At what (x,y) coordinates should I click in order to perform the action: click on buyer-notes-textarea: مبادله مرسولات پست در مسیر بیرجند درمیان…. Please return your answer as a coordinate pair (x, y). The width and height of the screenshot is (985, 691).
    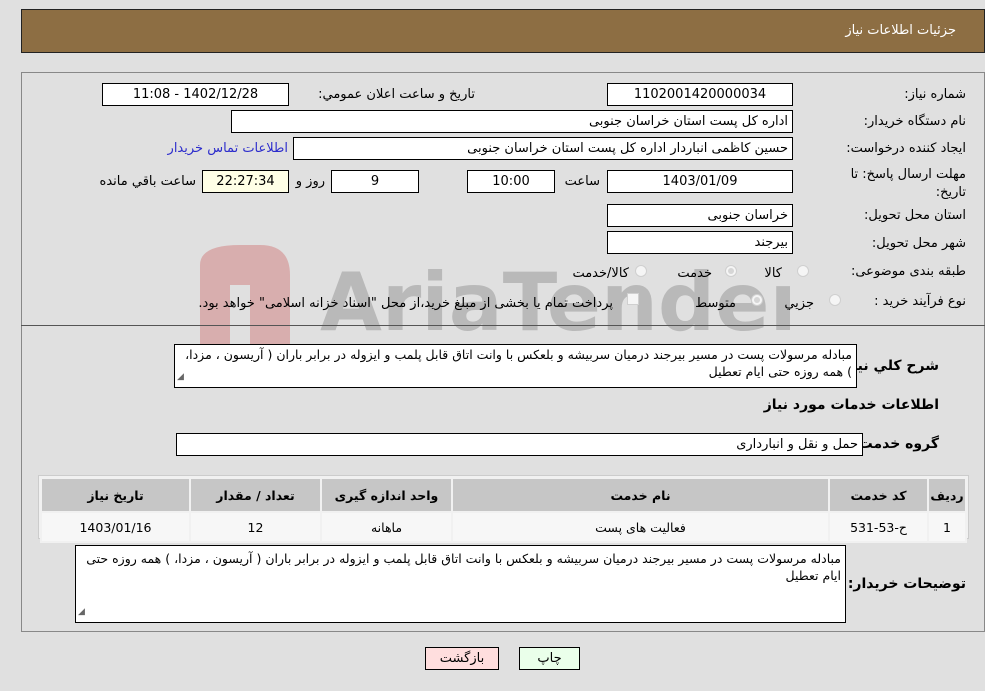
    Looking at the image, I should click on (460, 584).